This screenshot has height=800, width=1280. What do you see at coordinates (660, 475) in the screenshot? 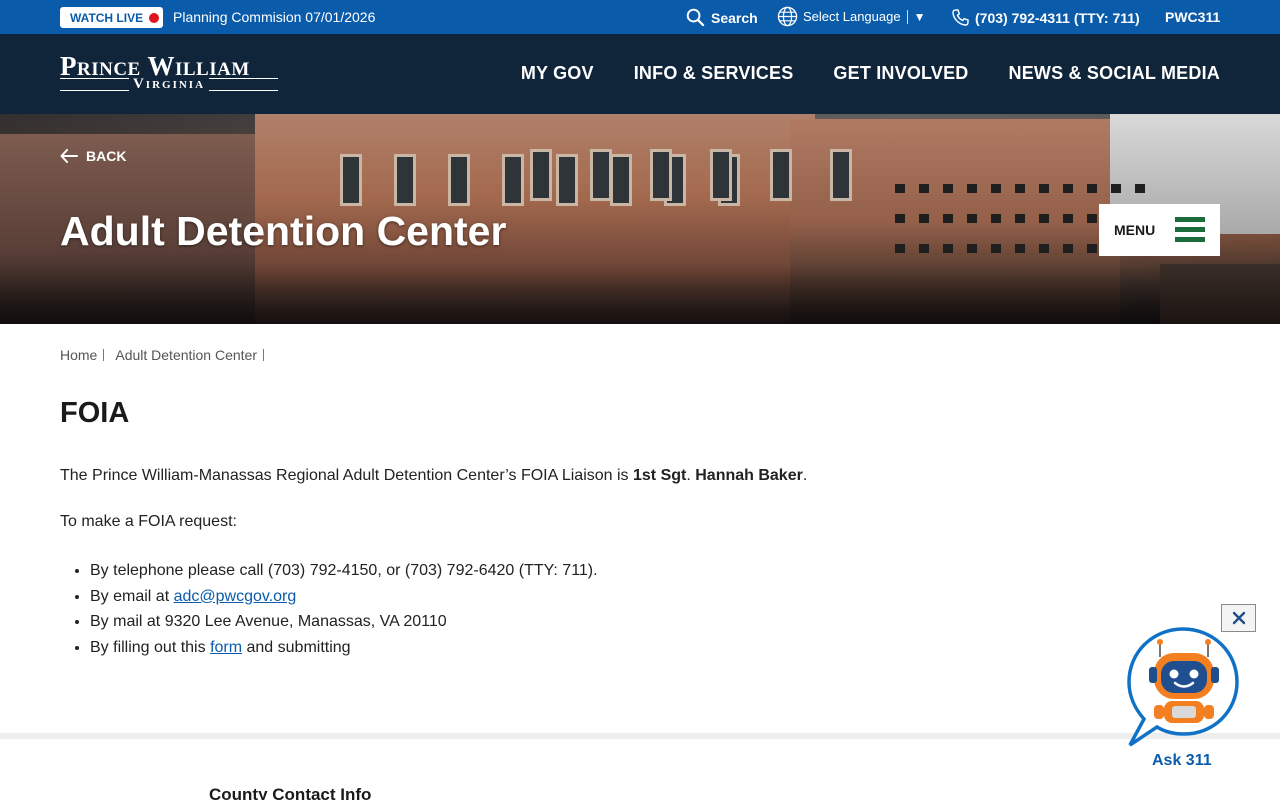
I see `liaison-rank: 1st Sgt` at bounding box center [660, 475].